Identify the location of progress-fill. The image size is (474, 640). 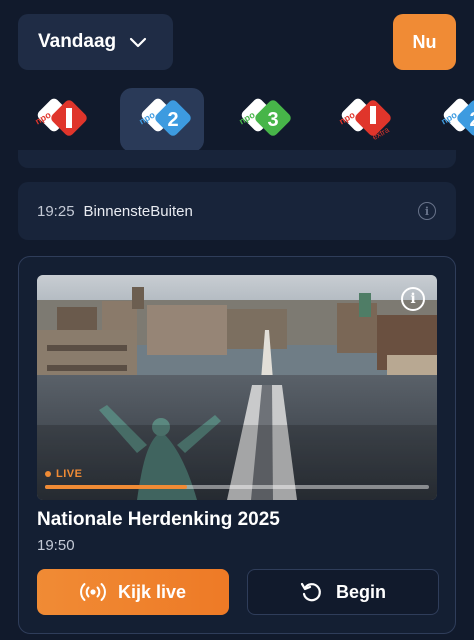
(116, 487).